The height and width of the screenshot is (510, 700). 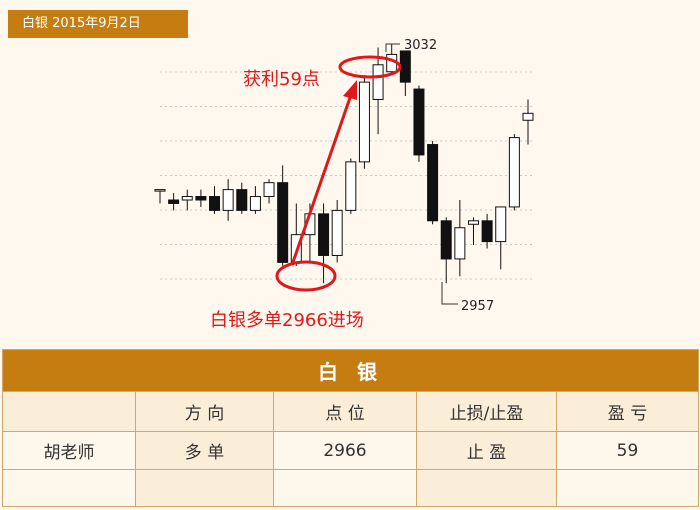 What do you see at coordinates (204, 450) in the screenshot?
I see `cell-direction: 多 单` at bounding box center [204, 450].